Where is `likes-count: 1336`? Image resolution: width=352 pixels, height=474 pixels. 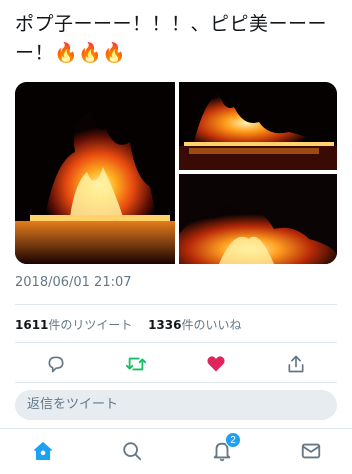 likes-count: 1336 is located at coordinates (165, 325).